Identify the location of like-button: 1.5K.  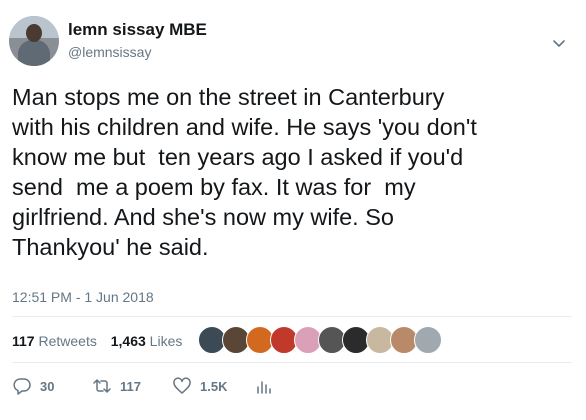
(199, 386).